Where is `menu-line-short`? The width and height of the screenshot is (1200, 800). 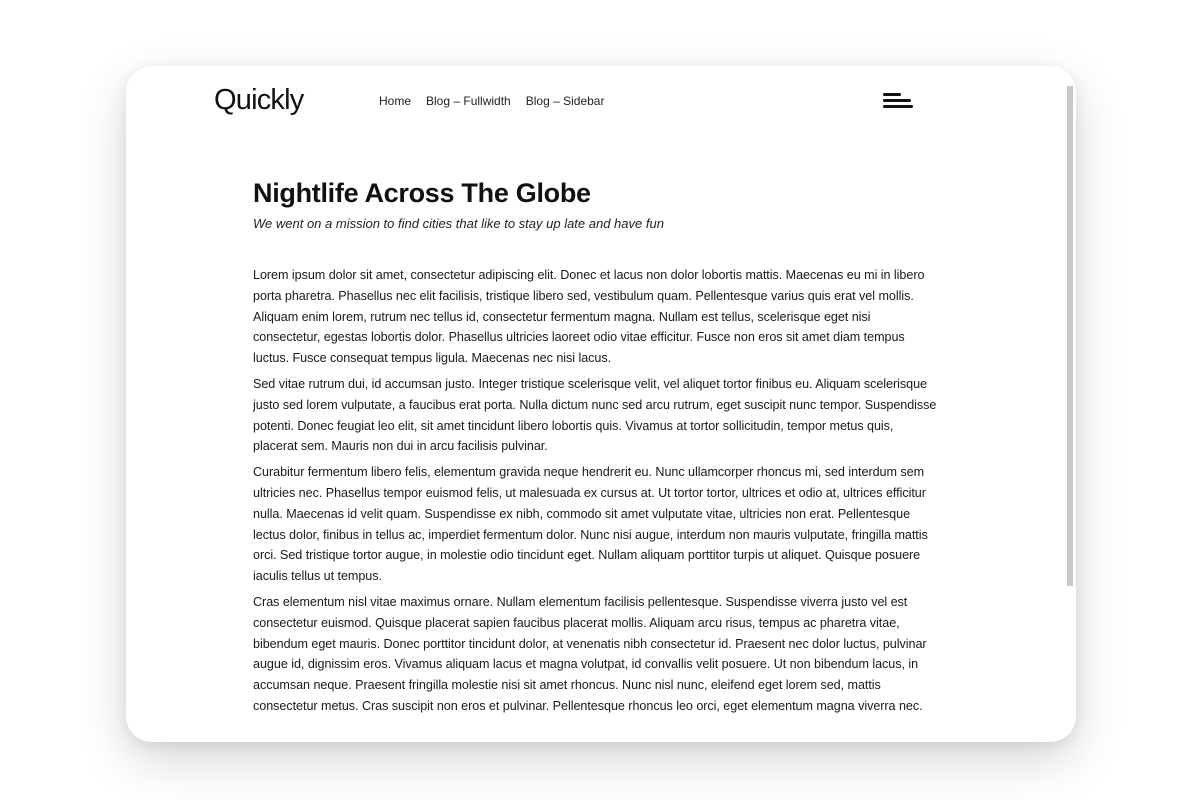 menu-line-short is located at coordinates (892, 94).